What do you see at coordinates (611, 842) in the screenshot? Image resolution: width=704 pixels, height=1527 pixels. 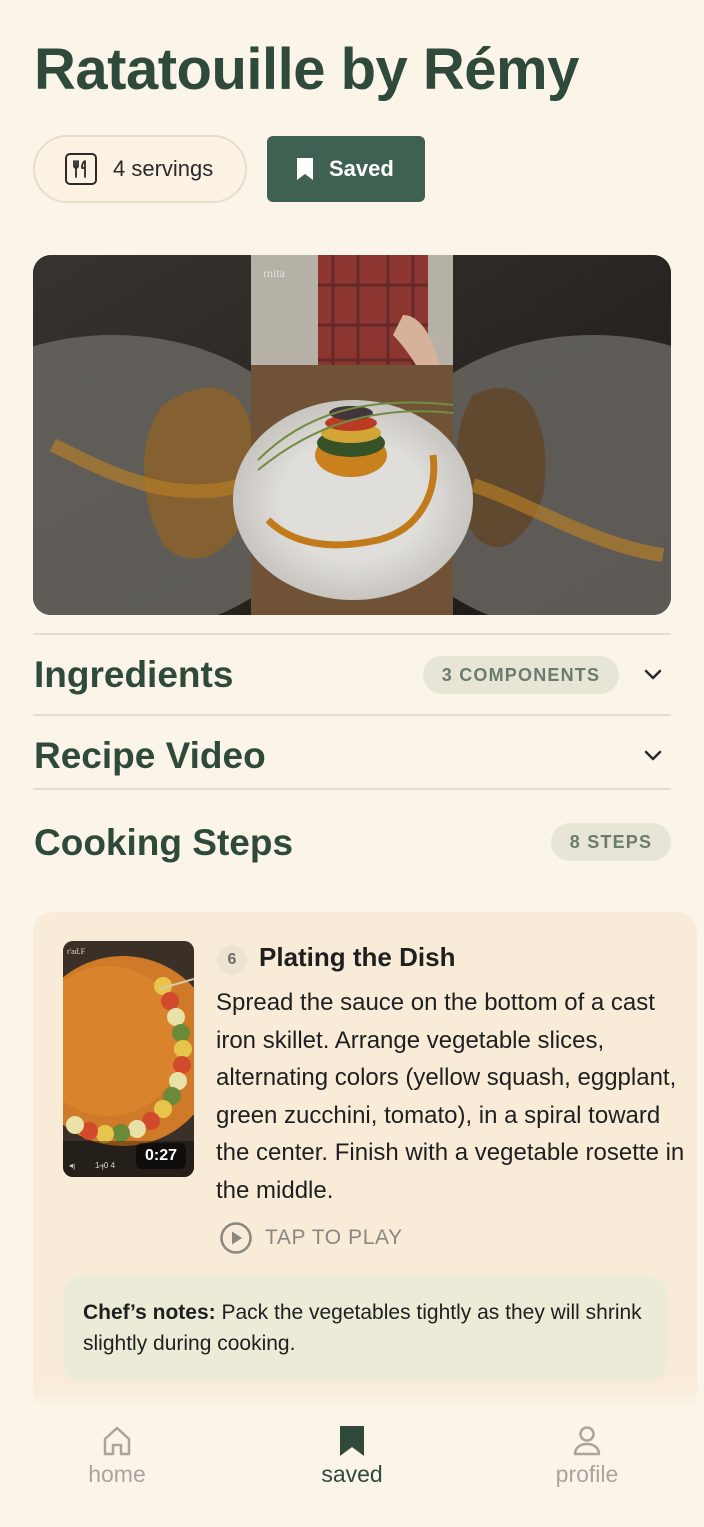 I see `steps-count-badge: 8 STEPS` at bounding box center [611, 842].